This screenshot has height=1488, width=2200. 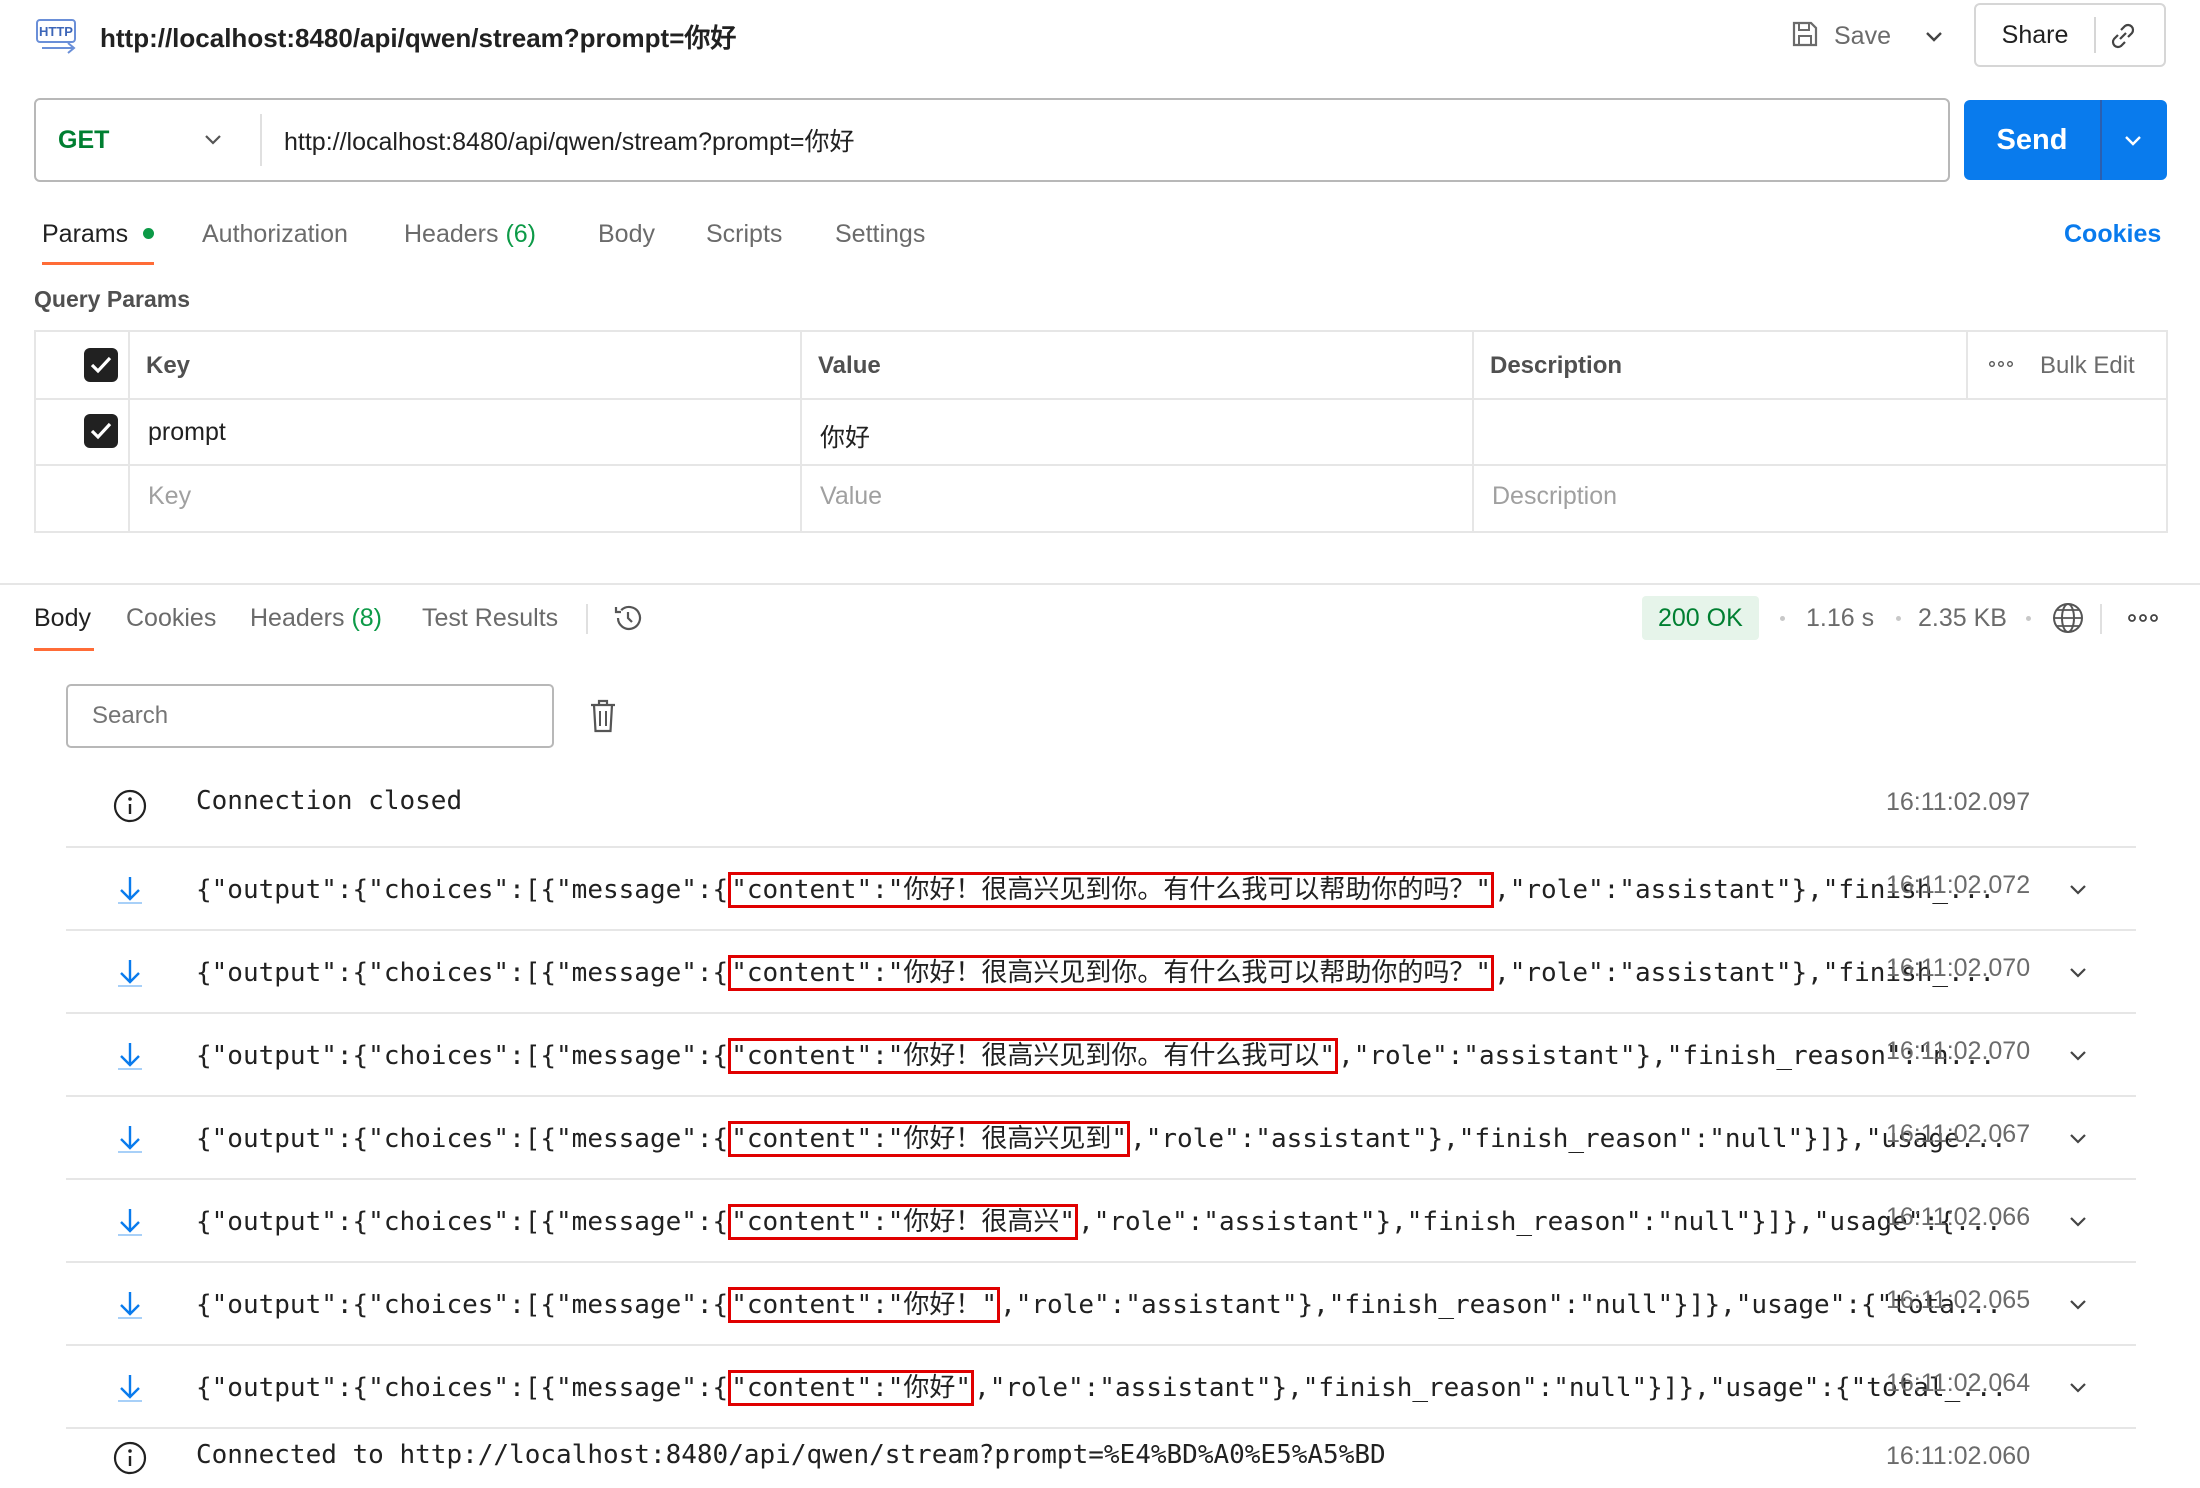 What do you see at coordinates (2143, 618) in the screenshot?
I see `response-more-icon` at bounding box center [2143, 618].